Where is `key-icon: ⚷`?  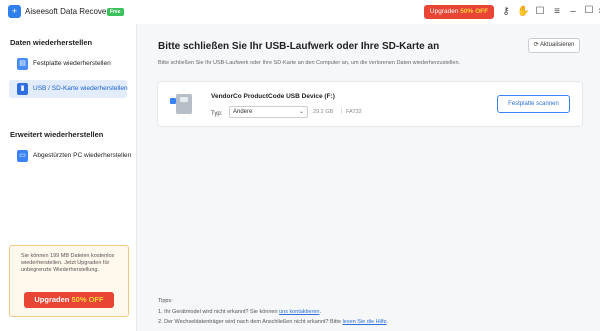
key-icon: ⚷ is located at coordinates (506, 11).